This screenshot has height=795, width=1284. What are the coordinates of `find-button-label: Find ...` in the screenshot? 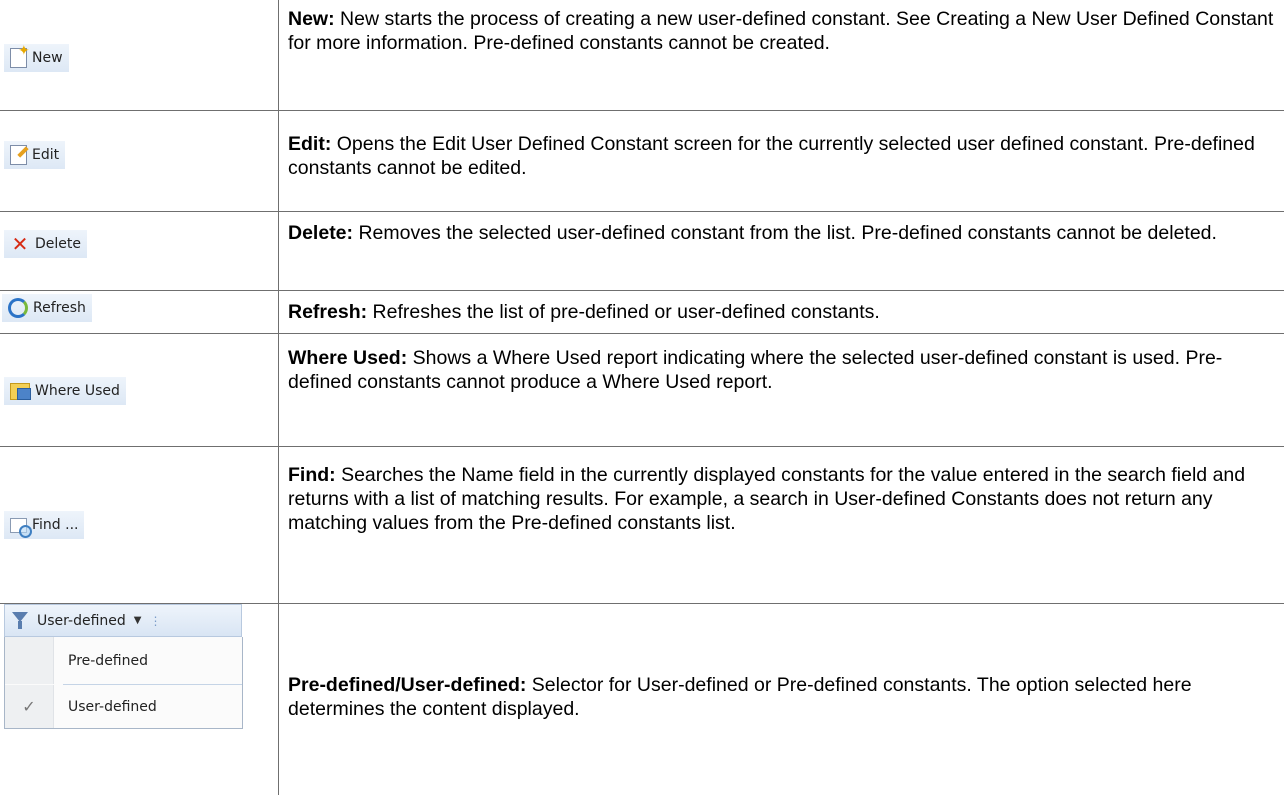 It's located at (55, 525).